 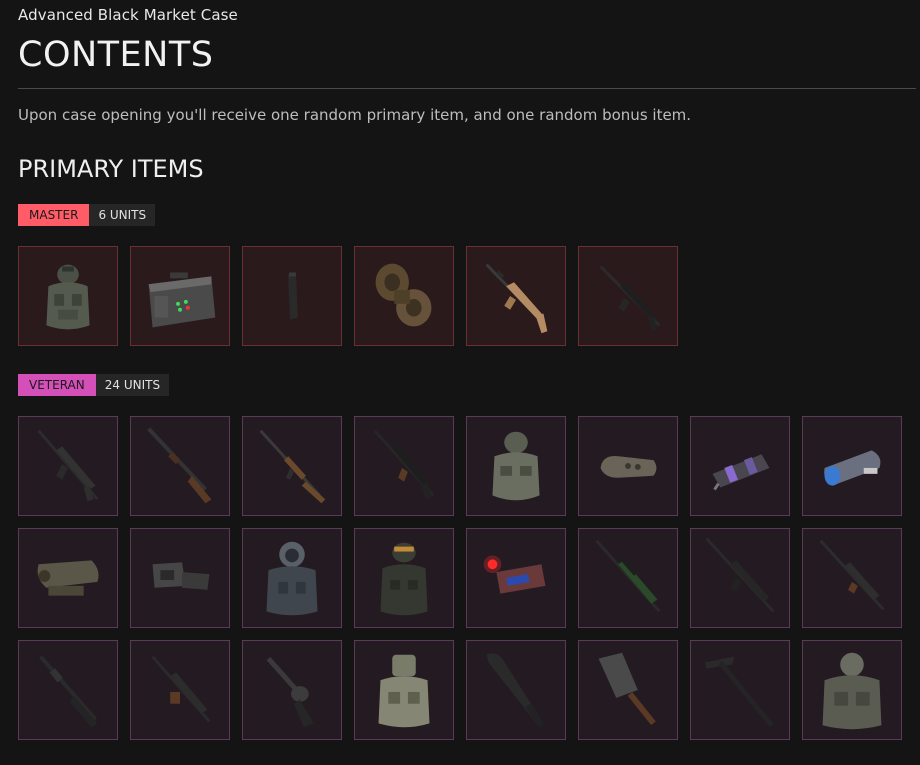 What do you see at coordinates (111, 169) in the screenshot?
I see `primary-items-heading: PRIMARY ITEMS` at bounding box center [111, 169].